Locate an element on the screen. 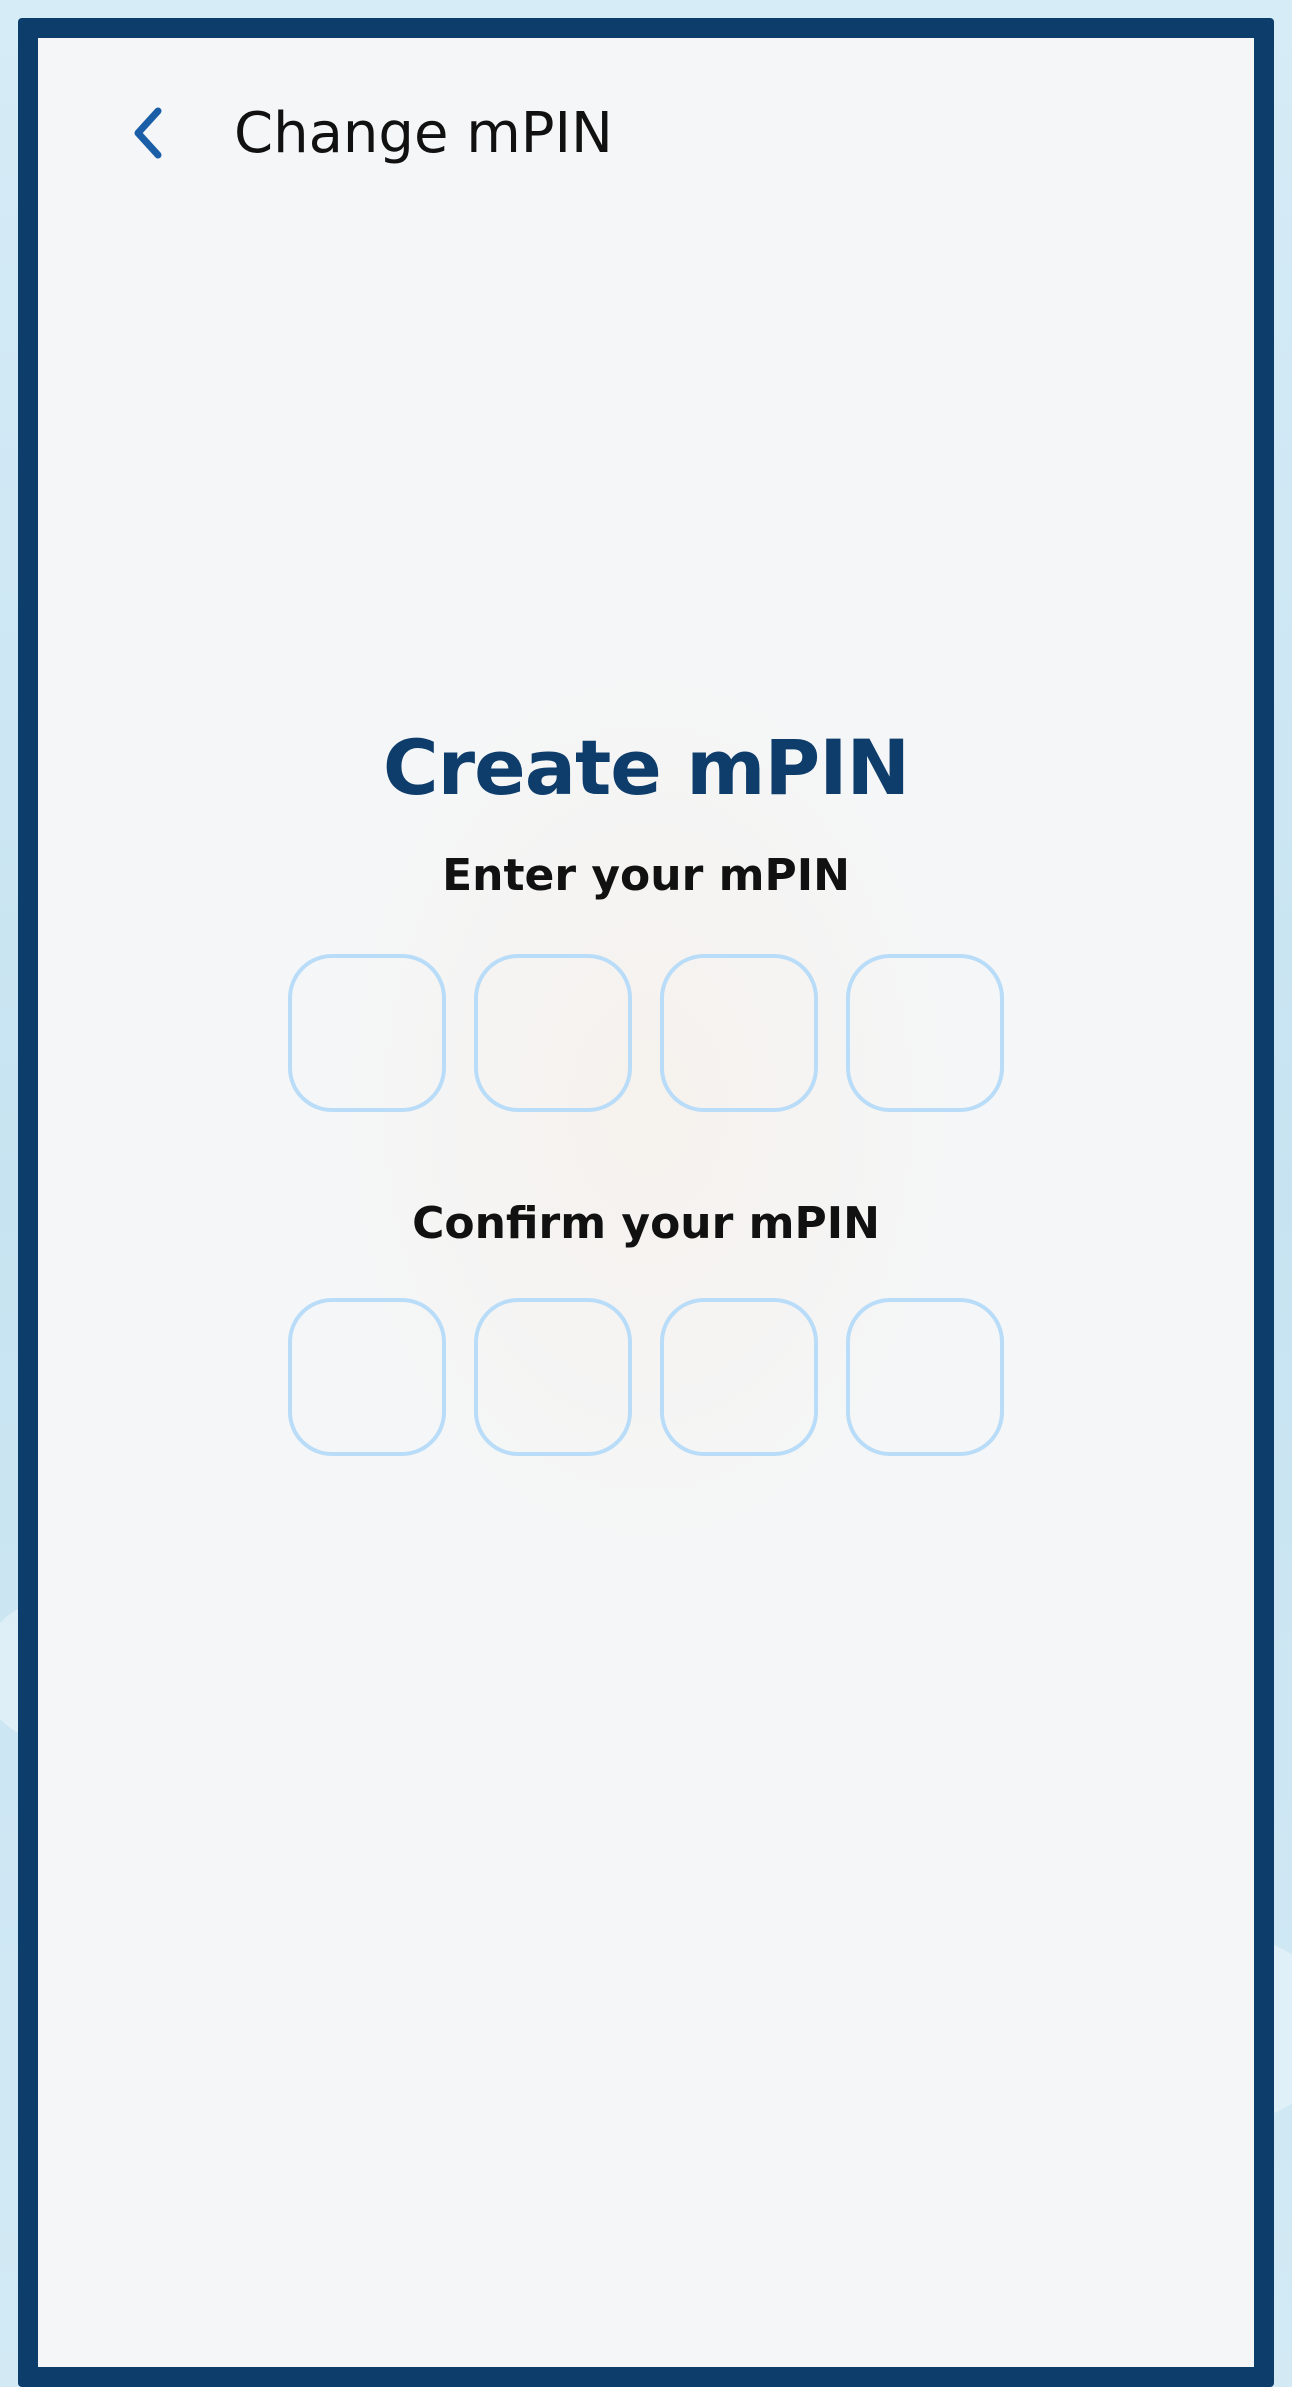 The height and width of the screenshot is (2387, 1292). create-mpin-heading: Create mPIN is located at coordinates (646, 767).